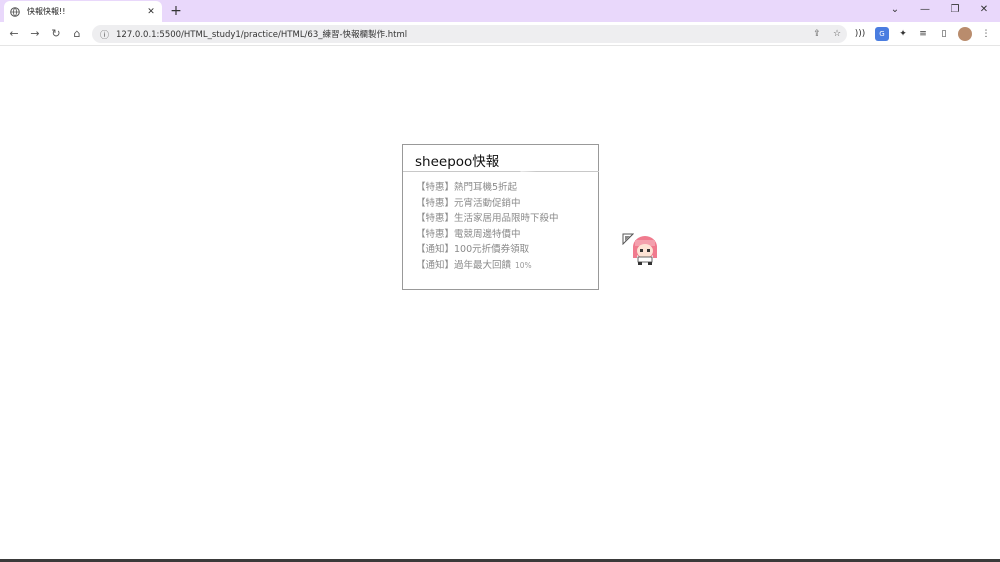 The height and width of the screenshot is (562, 1000). What do you see at coordinates (925, 10) in the screenshot?
I see `minimize-button: —` at bounding box center [925, 10].